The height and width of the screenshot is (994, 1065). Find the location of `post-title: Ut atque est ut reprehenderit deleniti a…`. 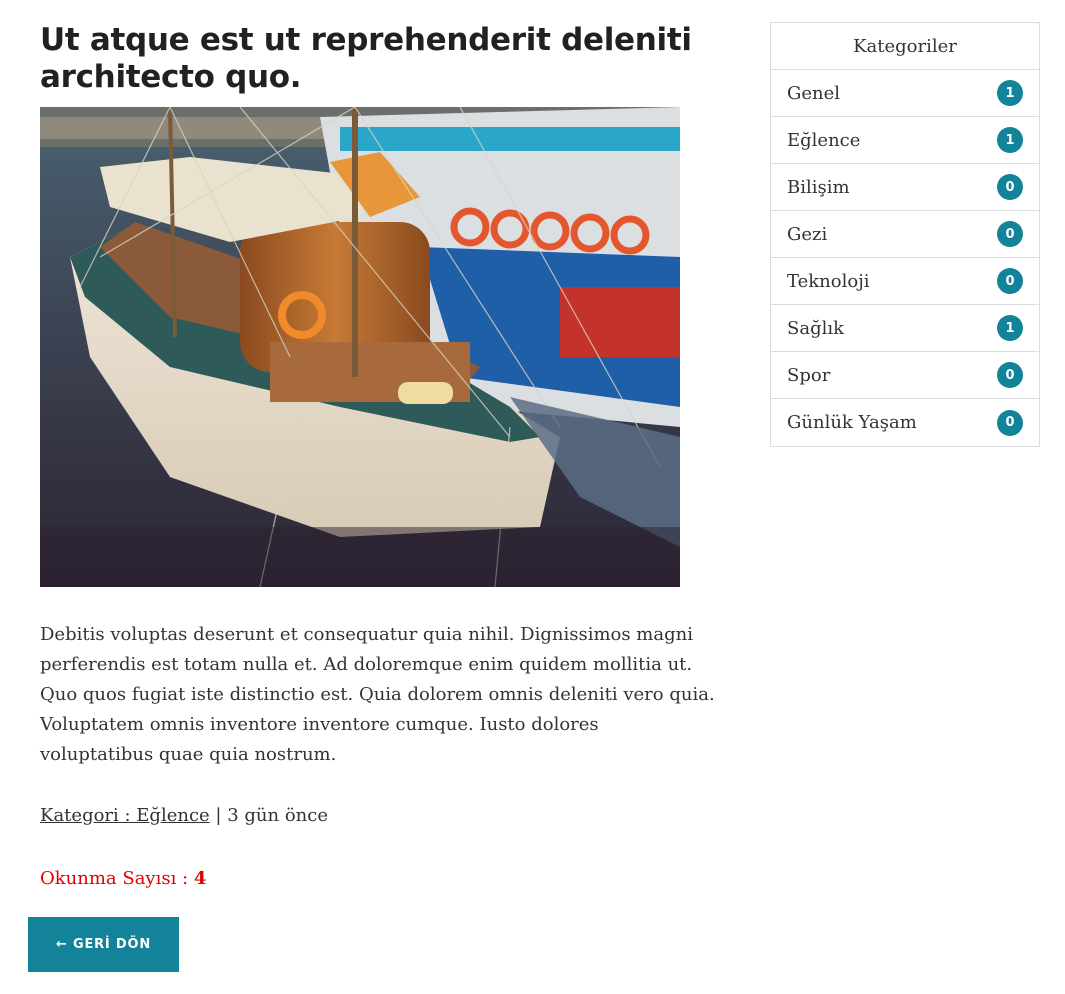

post-title: Ut atque est ut reprehenderit deleniti a… is located at coordinates (366, 58).